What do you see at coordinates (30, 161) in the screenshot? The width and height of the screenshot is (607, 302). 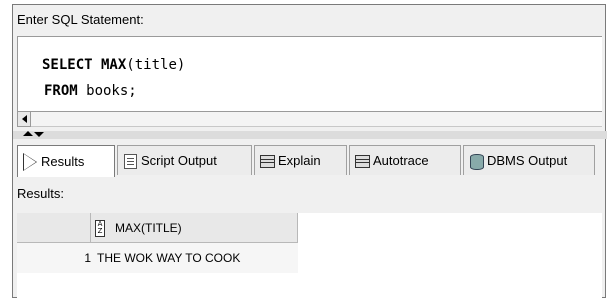 I see `run-icon` at bounding box center [30, 161].